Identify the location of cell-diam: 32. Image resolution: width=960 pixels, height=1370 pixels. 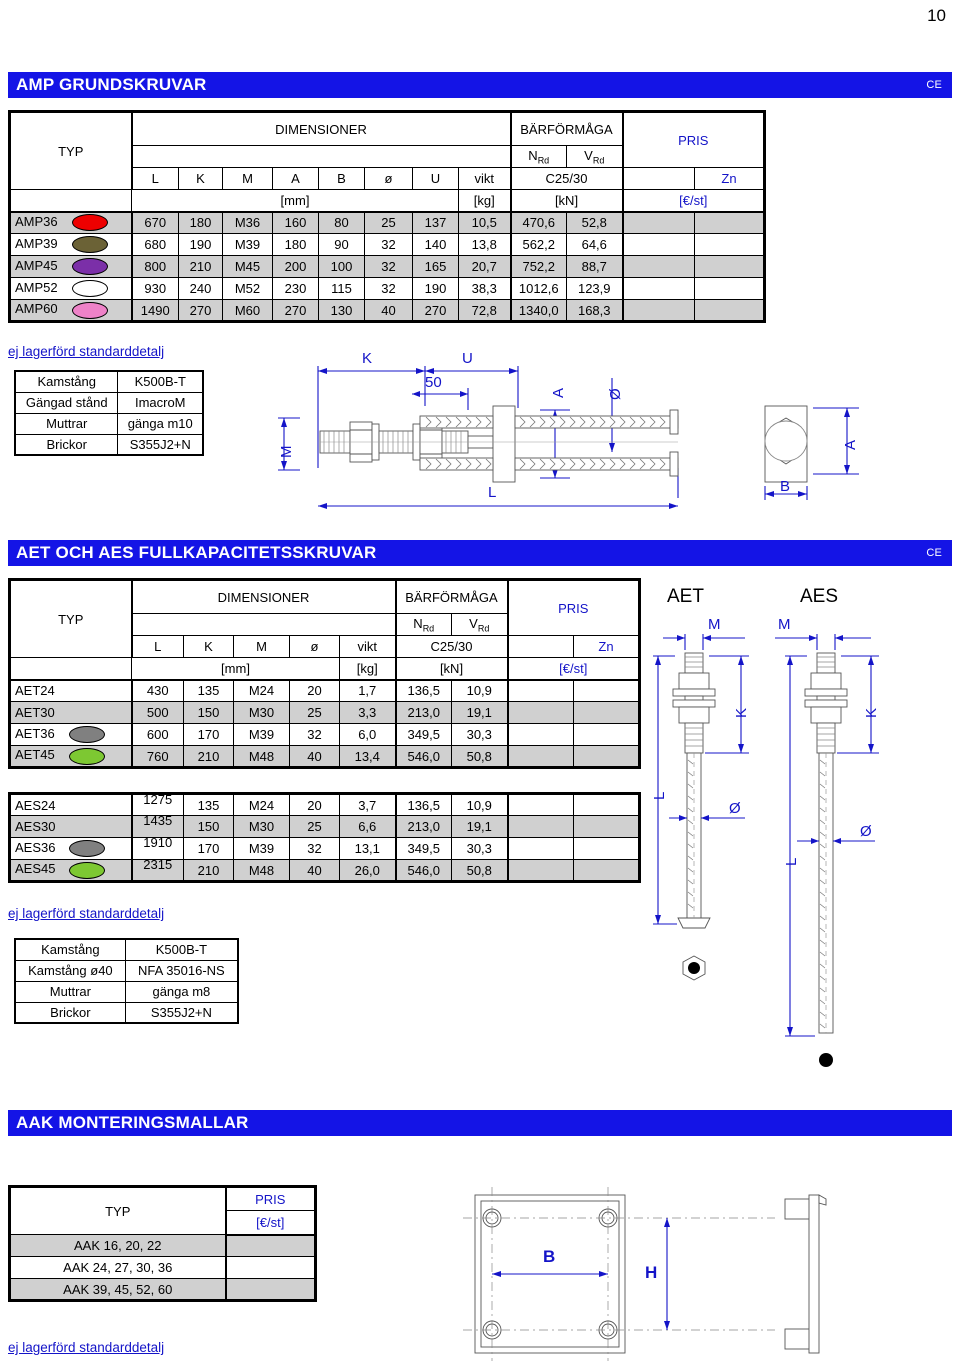
(388, 266).